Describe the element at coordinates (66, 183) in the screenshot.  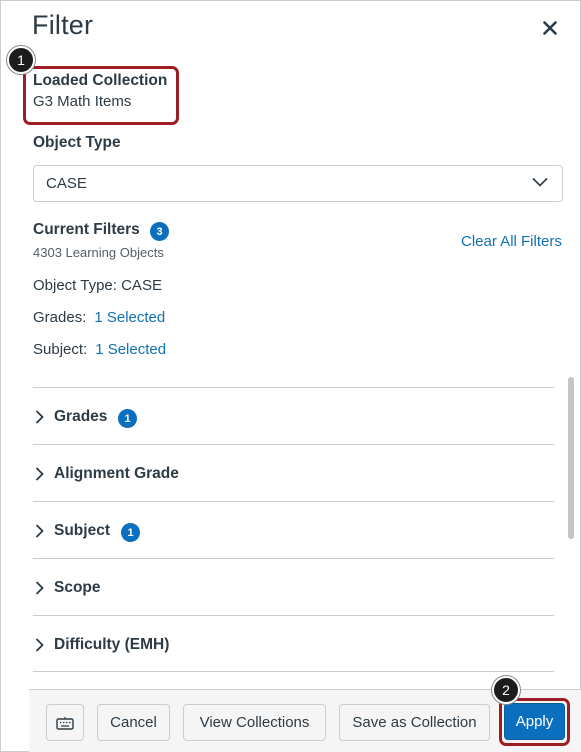
I see `object-type-selected-value: CASE` at that location.